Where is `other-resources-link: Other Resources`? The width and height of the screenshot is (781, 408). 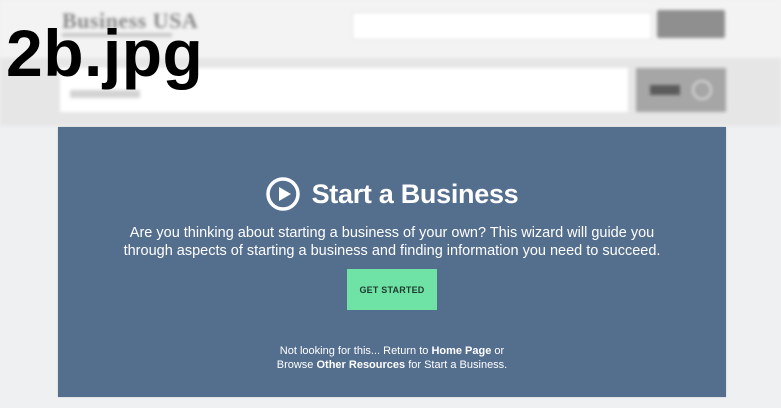 other-resources-link: Other Resources is located at coordinates (360, 365).